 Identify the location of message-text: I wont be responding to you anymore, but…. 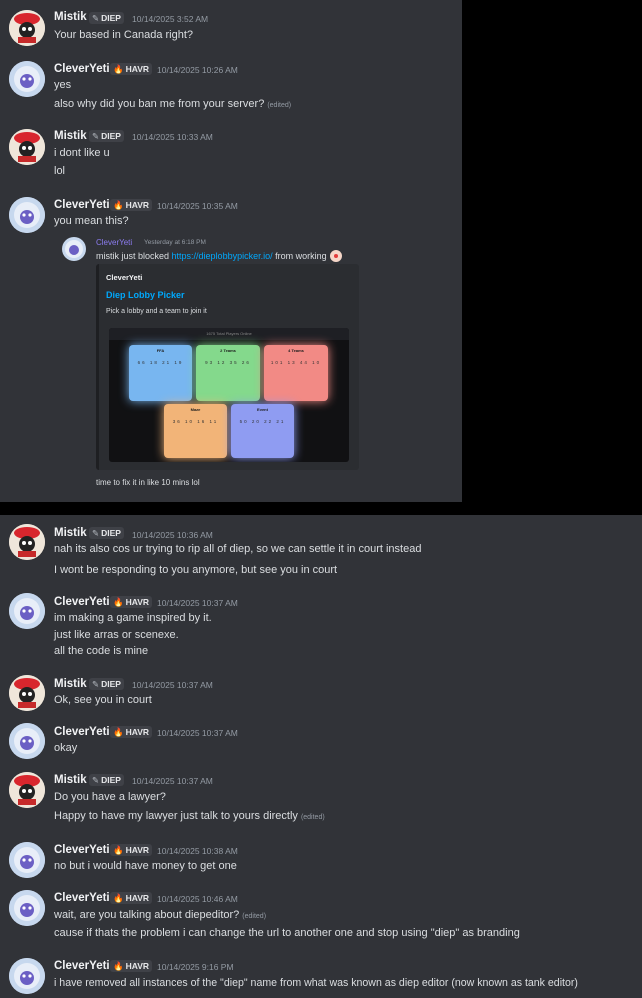
(196, 570).